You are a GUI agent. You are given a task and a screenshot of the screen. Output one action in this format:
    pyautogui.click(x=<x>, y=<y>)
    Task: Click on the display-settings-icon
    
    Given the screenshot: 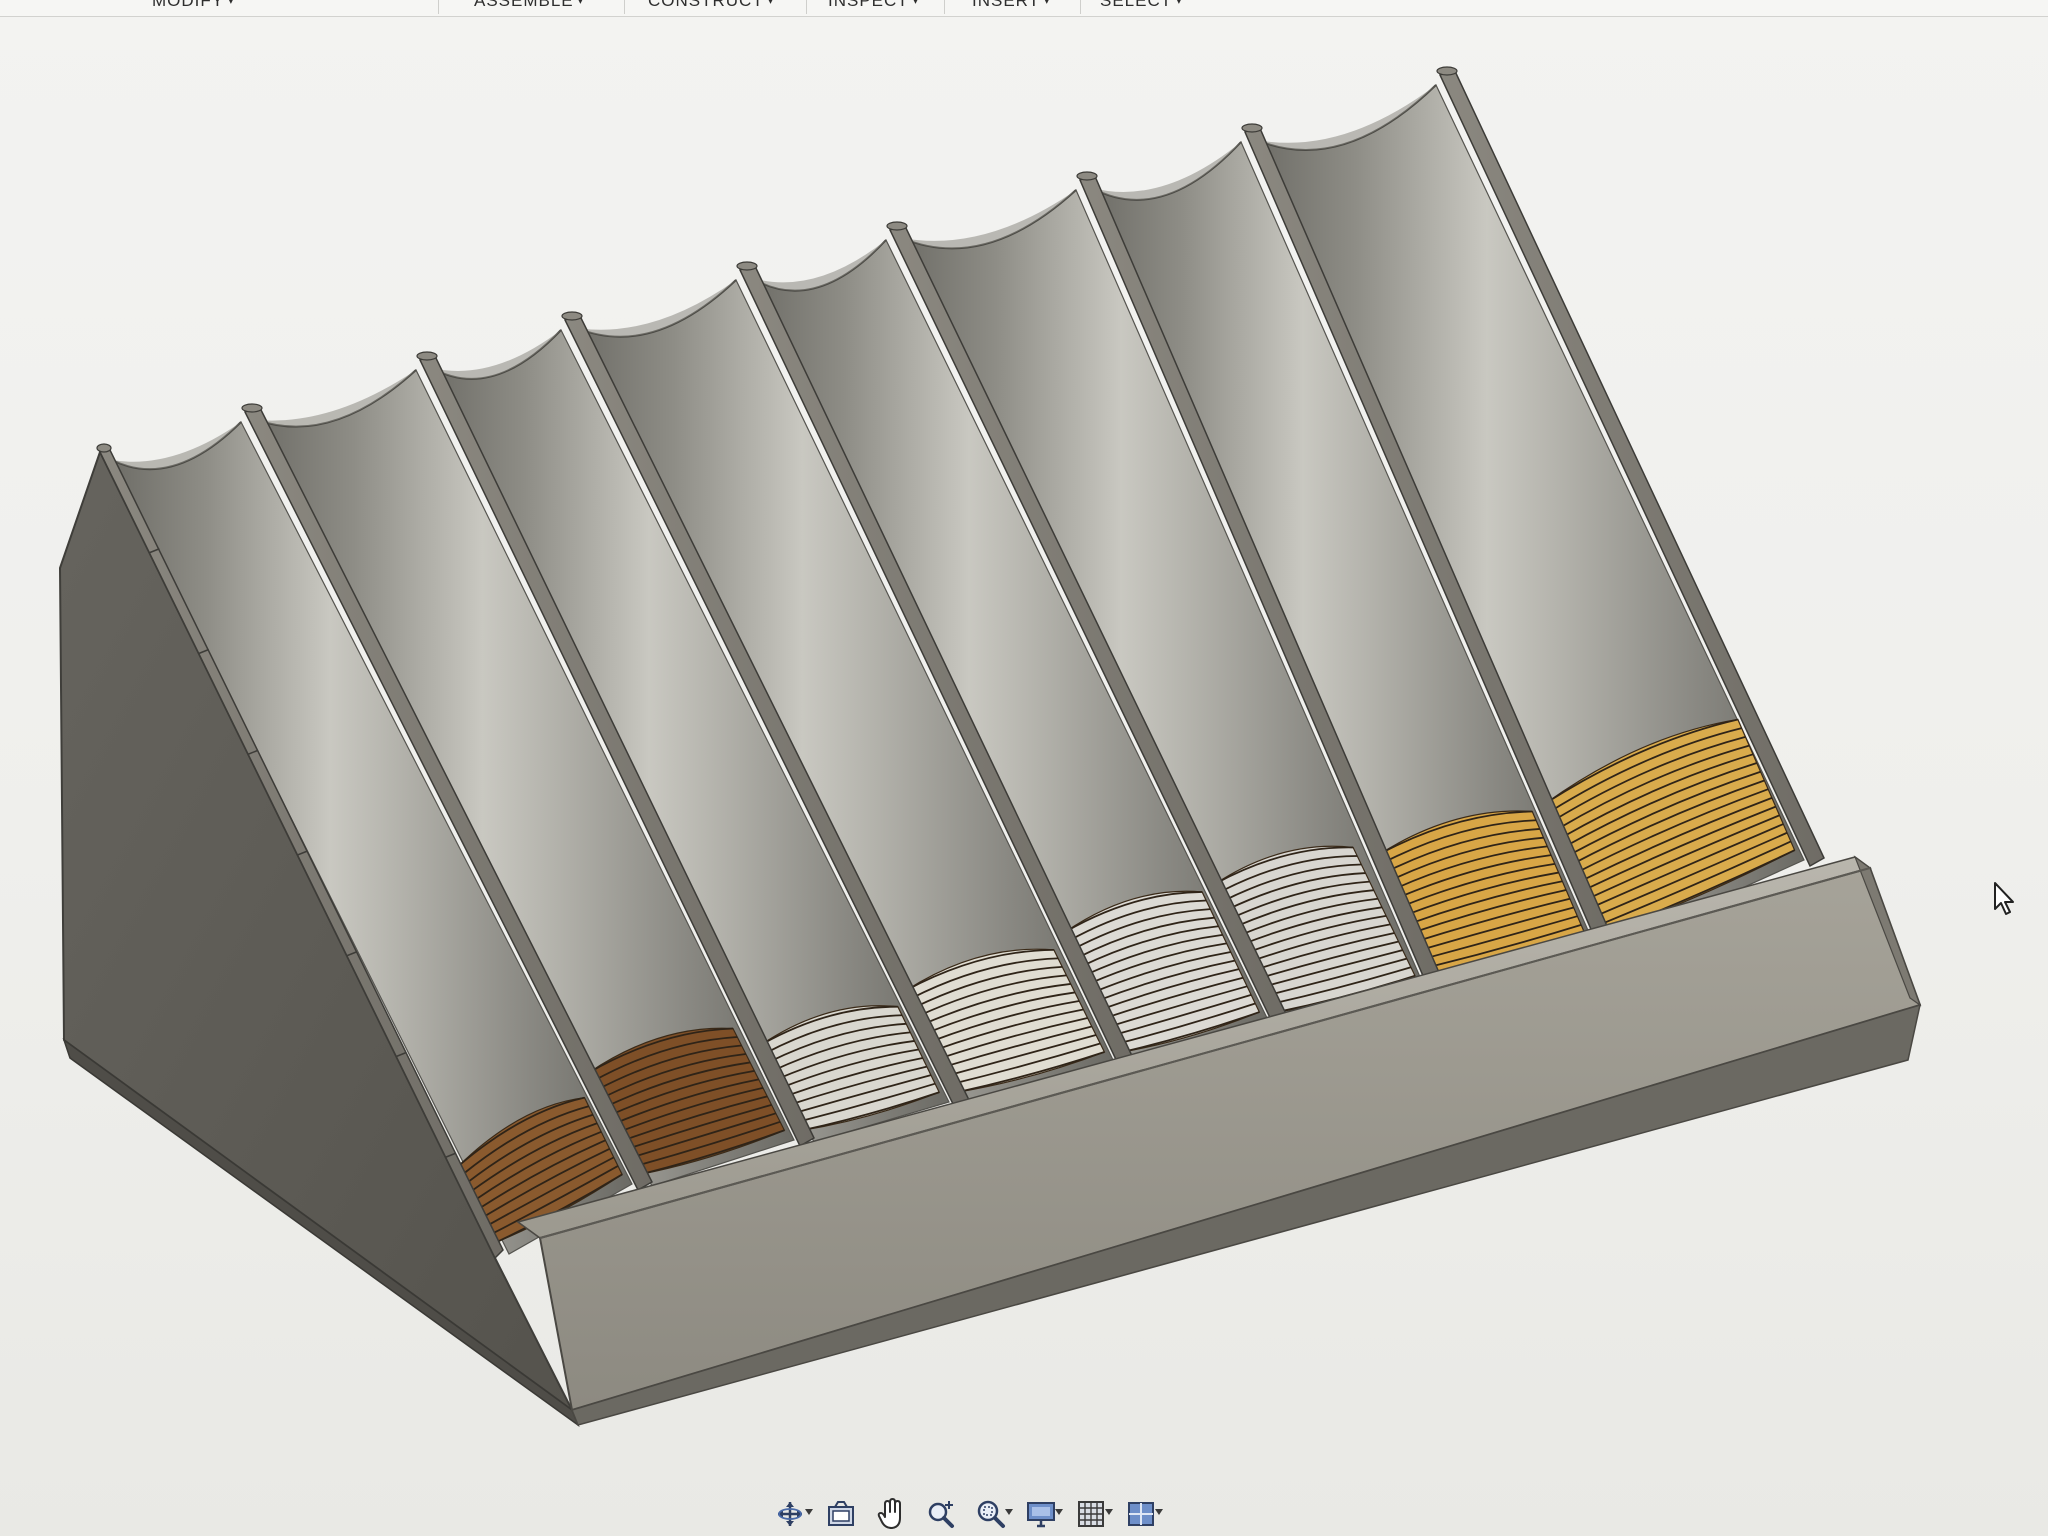 What is the action you would take?
    pyautogui.click(x=1041, y=1515)
    